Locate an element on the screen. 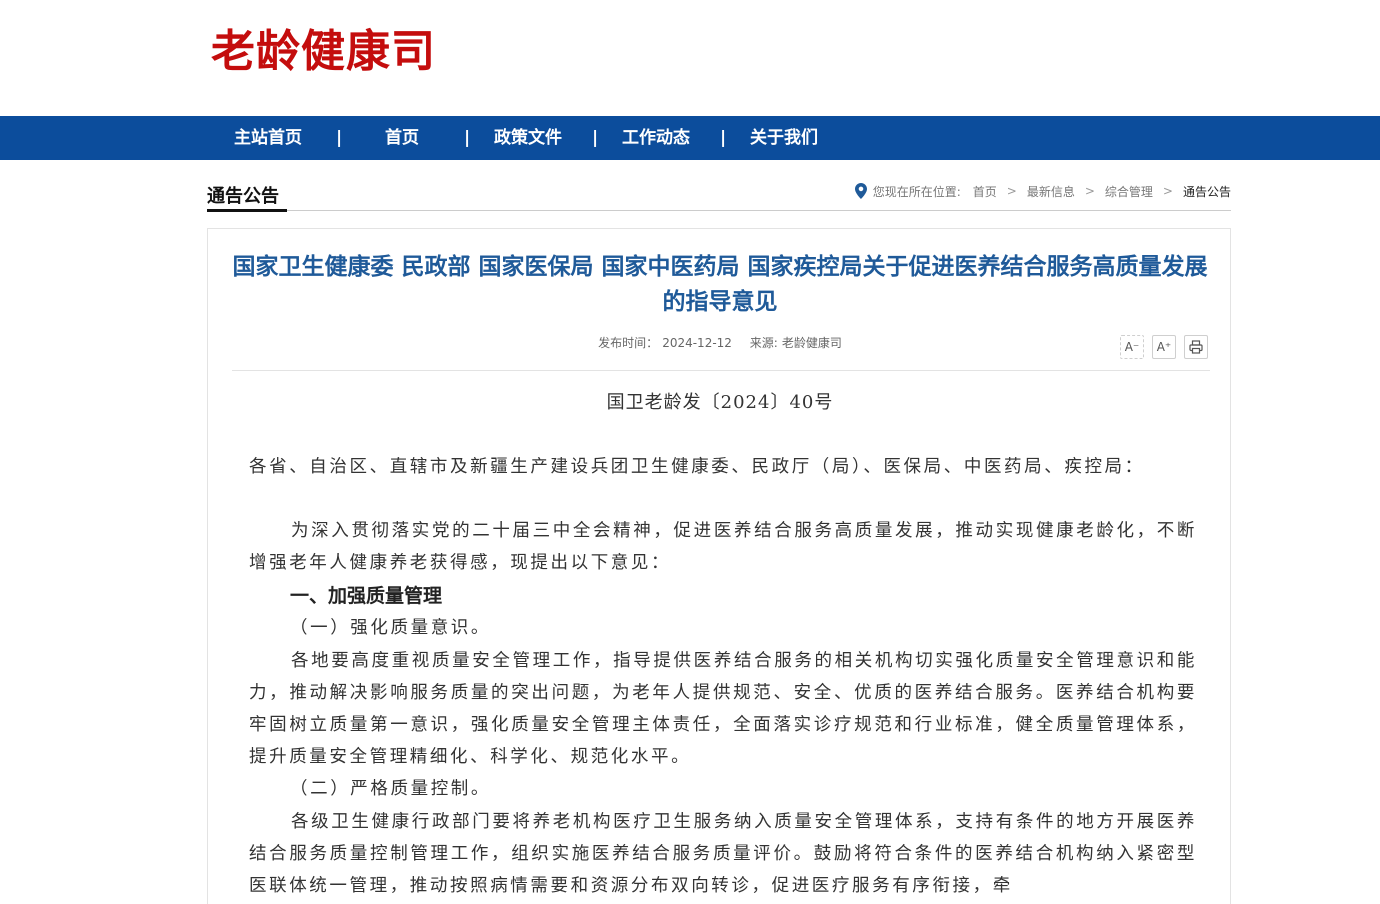  font-larger-button: A⁺ is located at coordinates (1164, 347).